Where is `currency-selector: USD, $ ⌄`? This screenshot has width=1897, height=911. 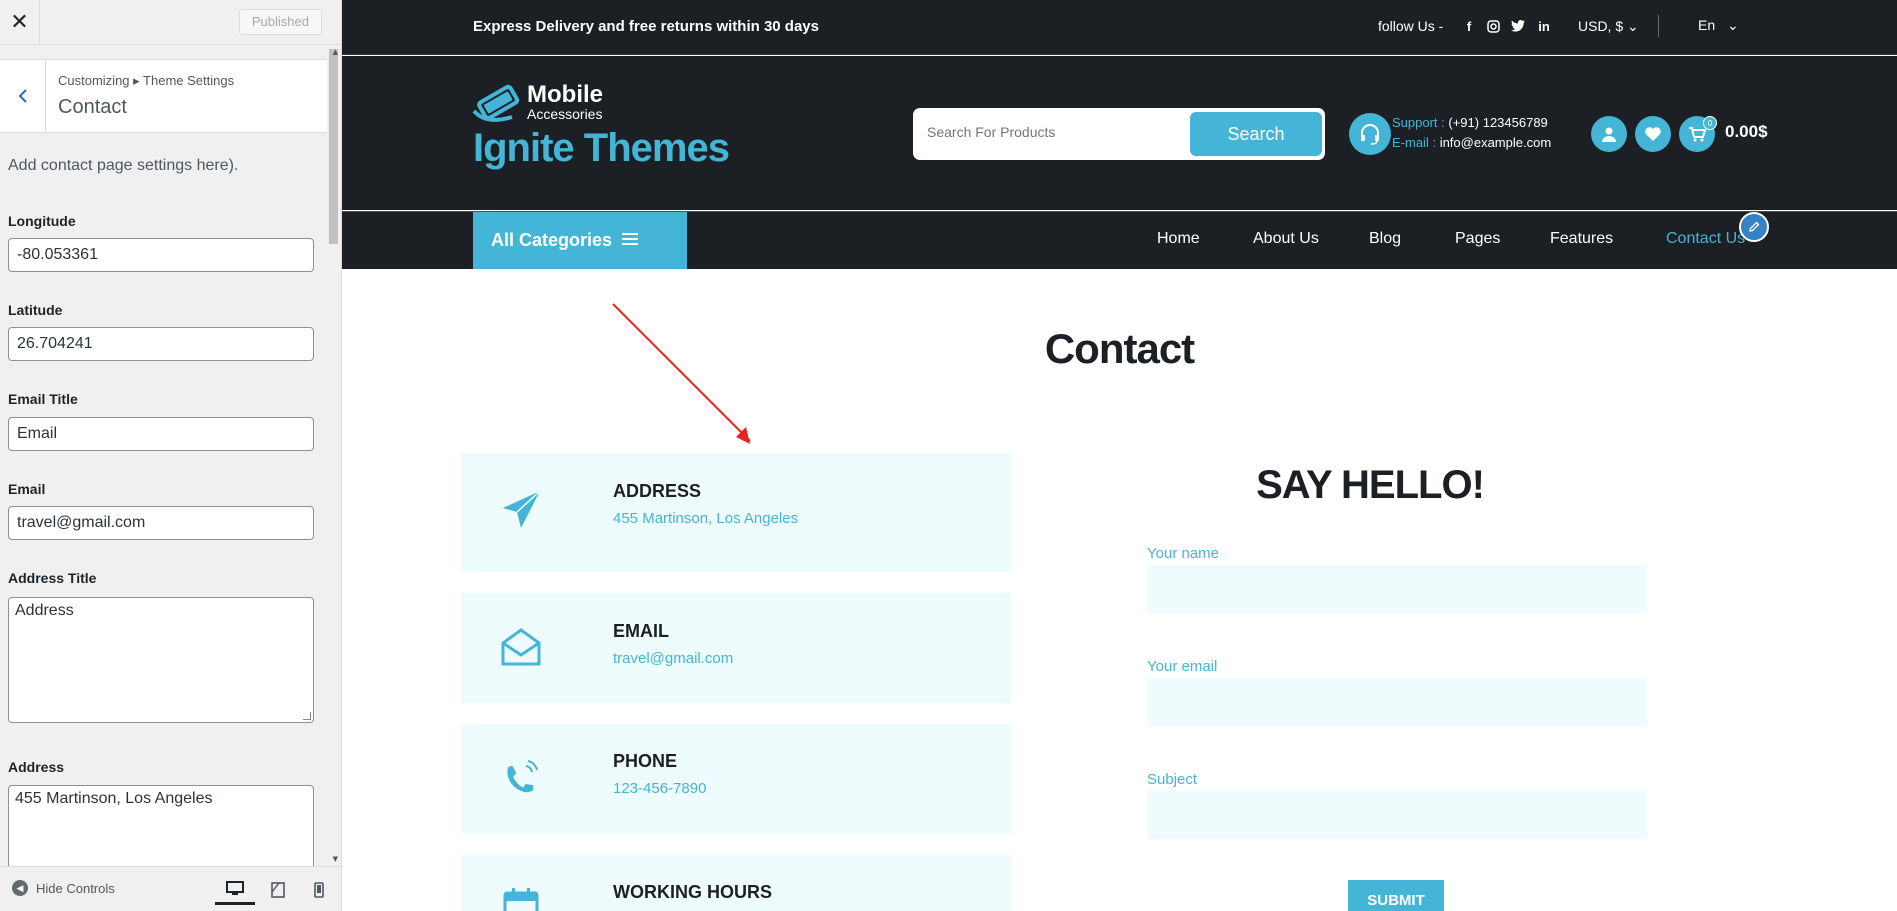 currency-selector: USD, $ ⌄ is located at coordinates (1608, 26).